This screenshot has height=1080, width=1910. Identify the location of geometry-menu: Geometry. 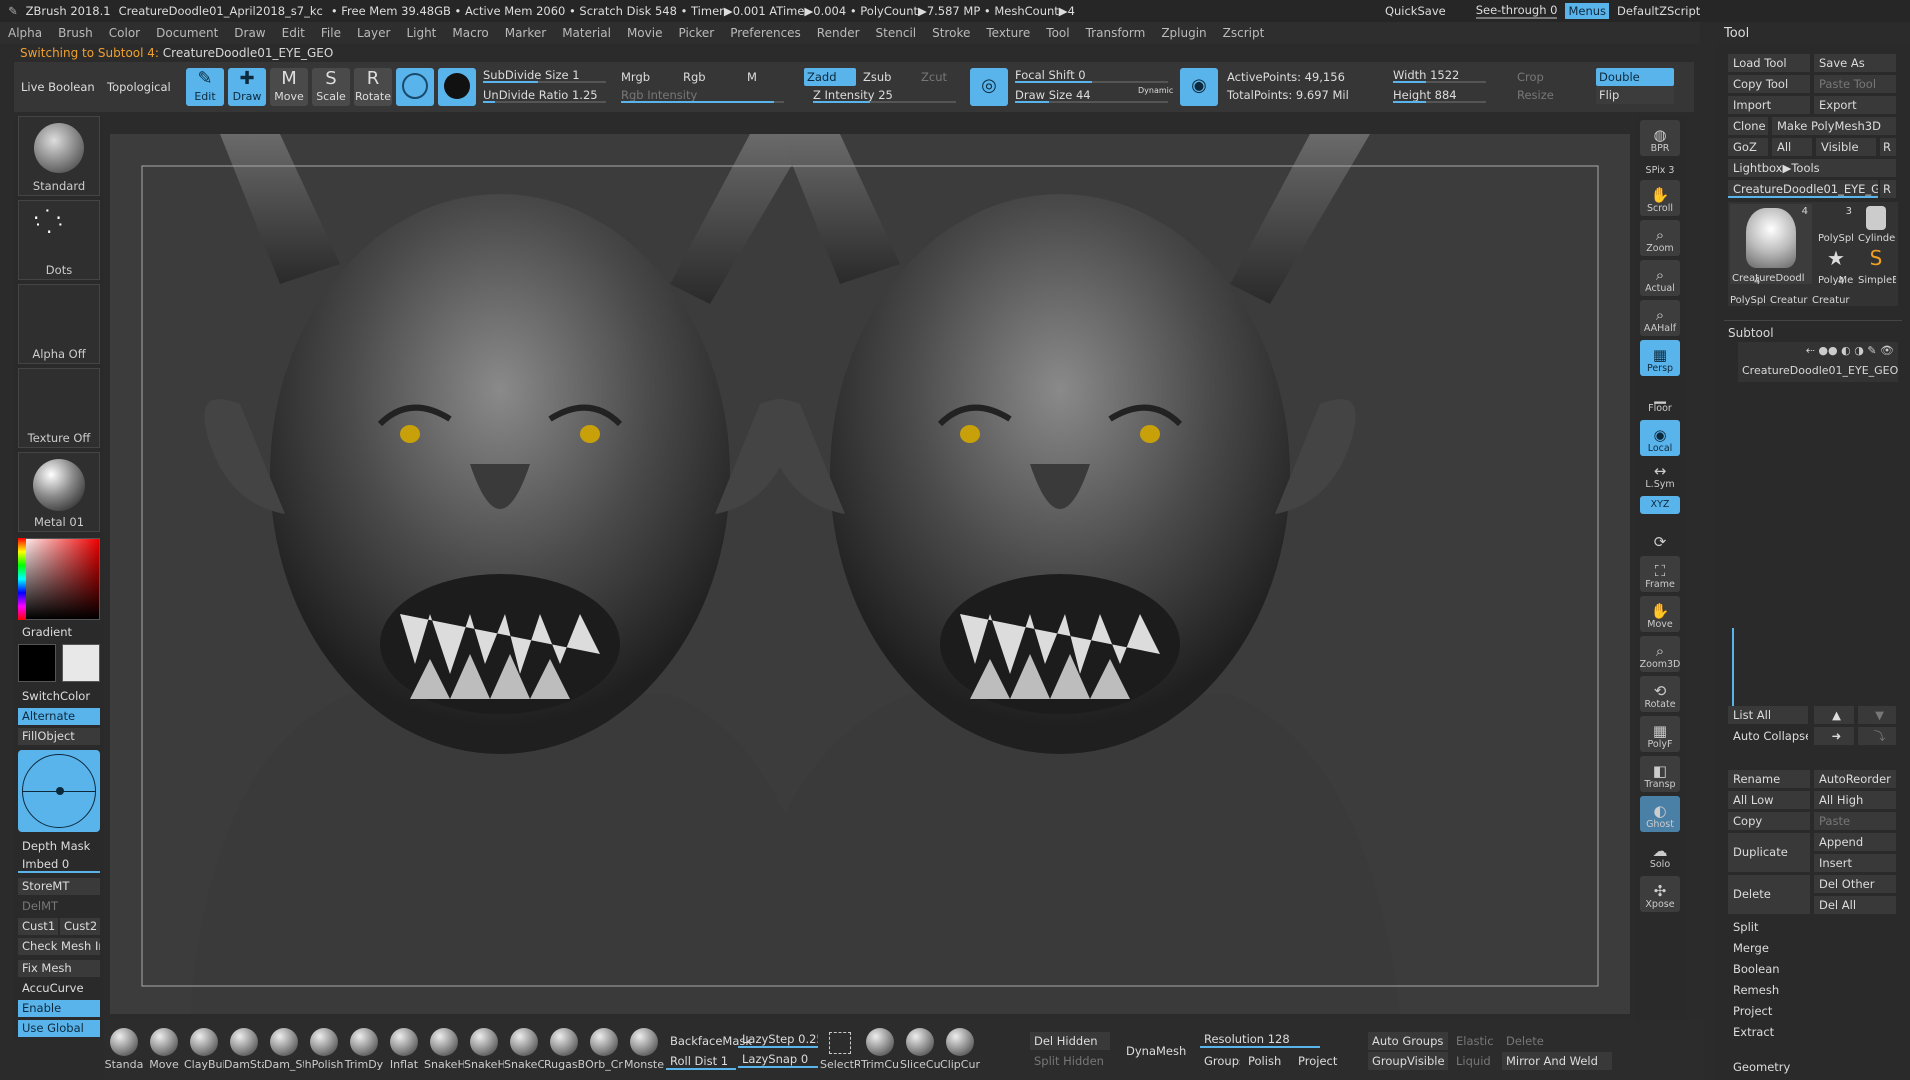
(1812, 1067).